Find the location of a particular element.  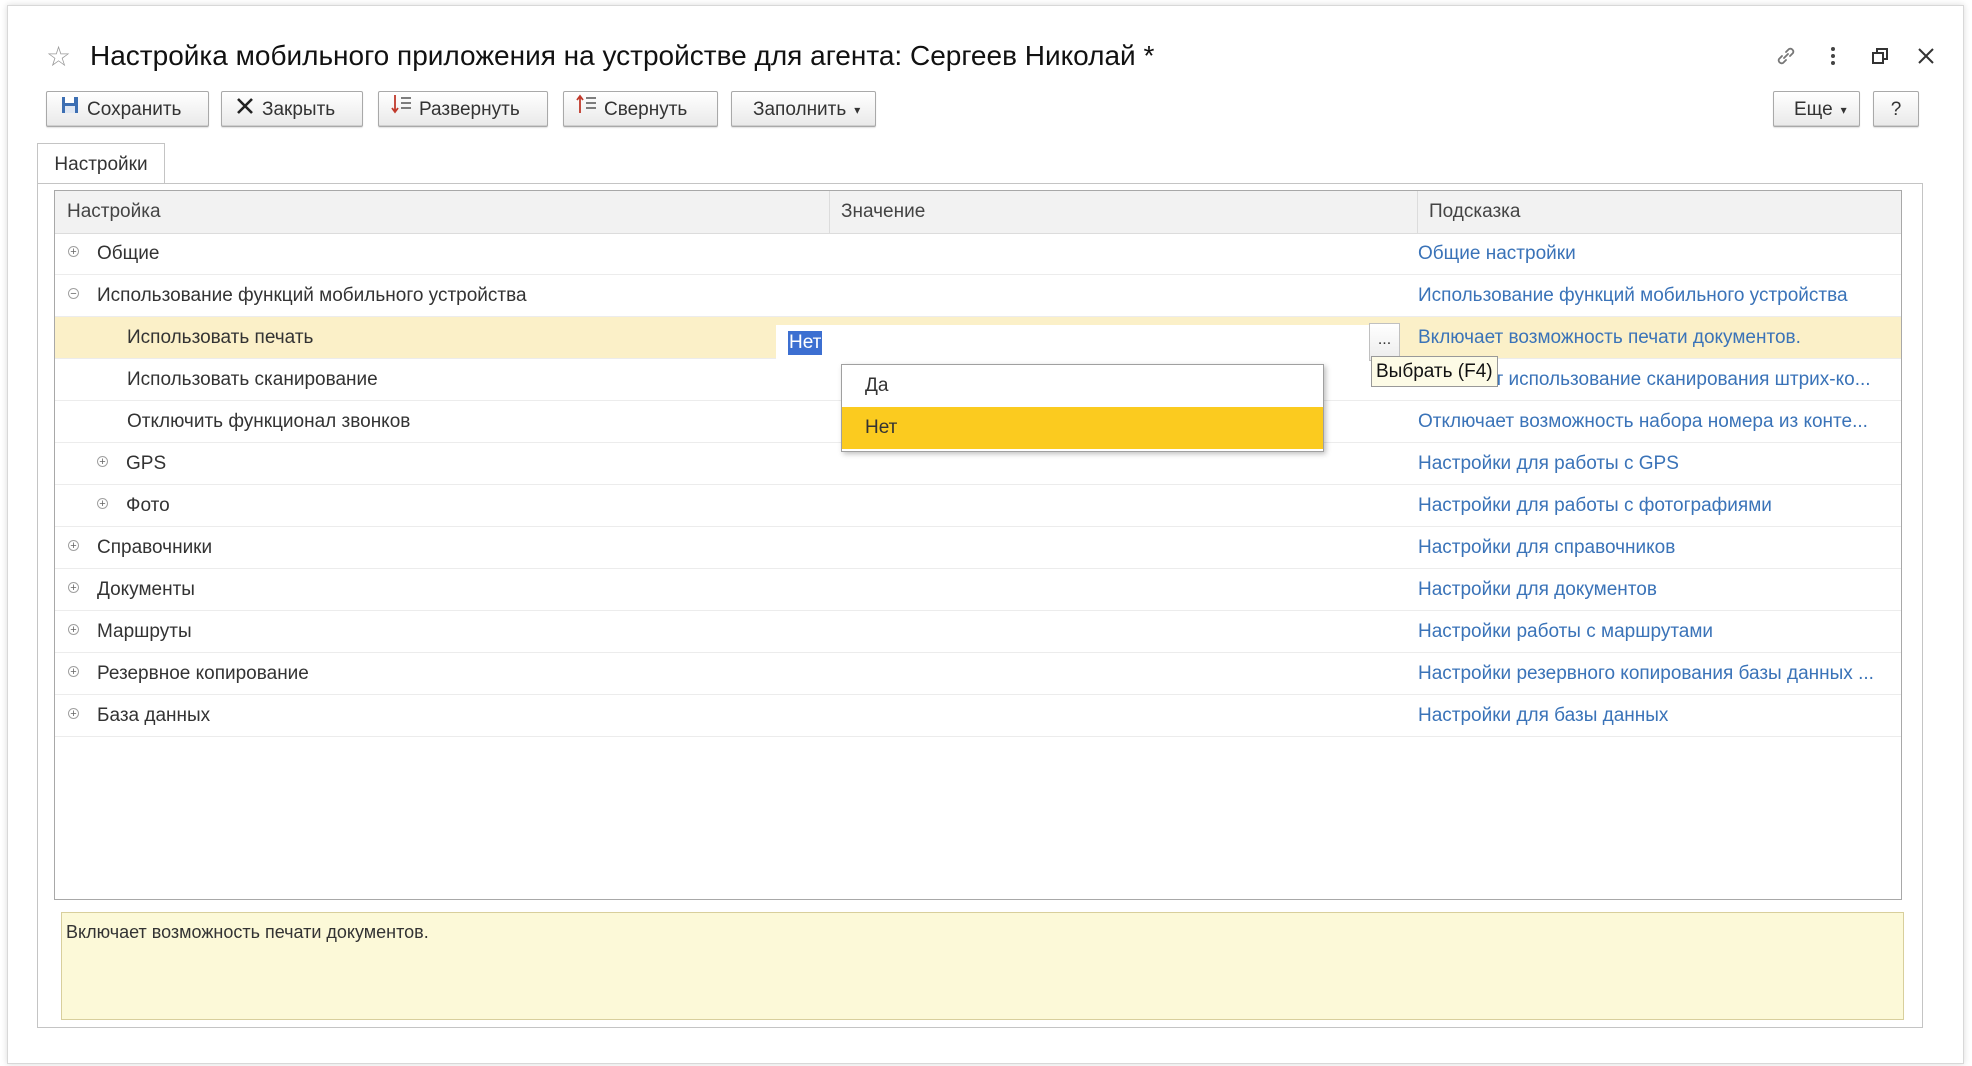

setting-name: Фото is located at coordinates (148, 505).